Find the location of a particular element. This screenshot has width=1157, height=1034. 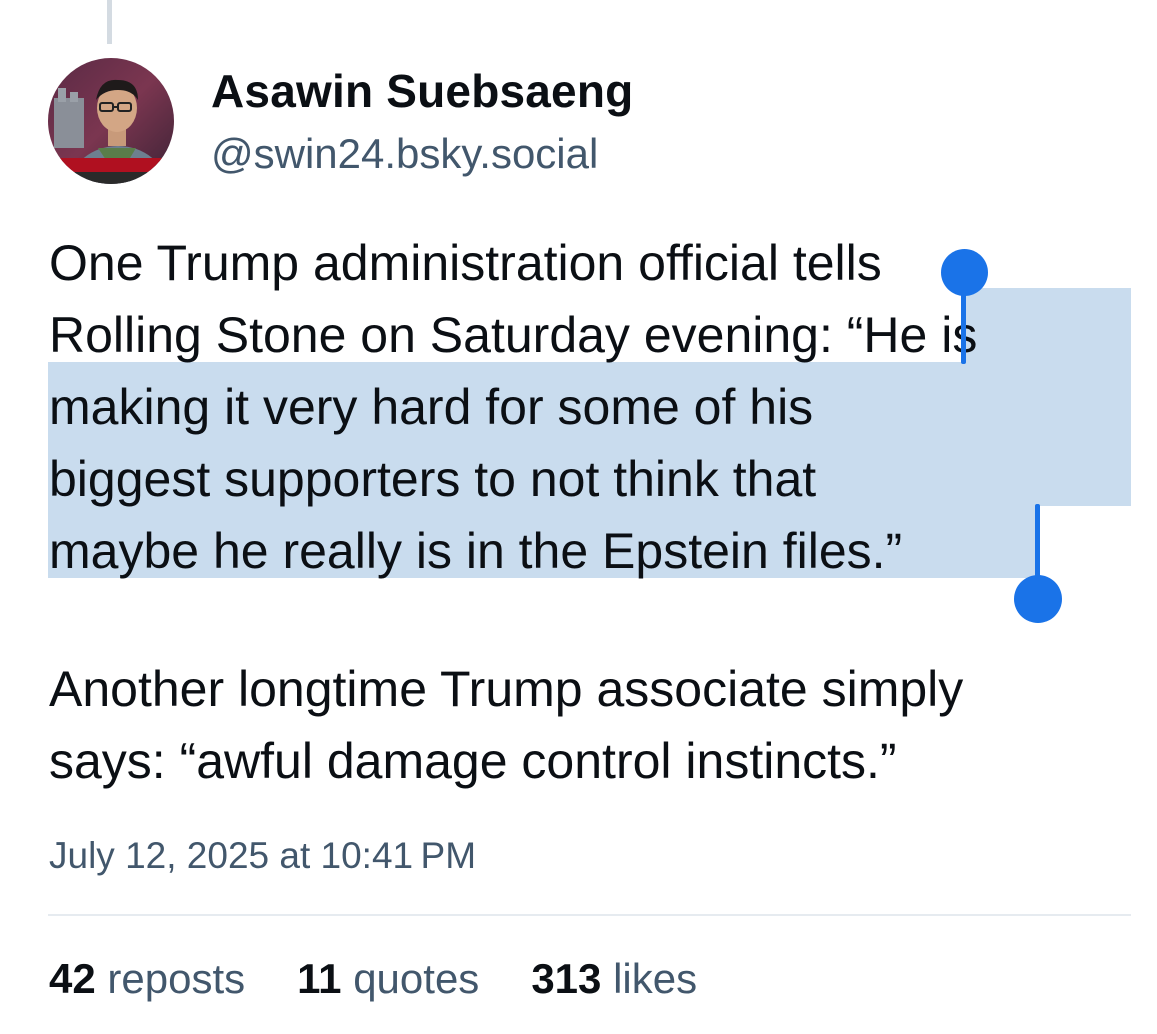

reposts-stat: 42 reposts is located at coordinates (147, 979).